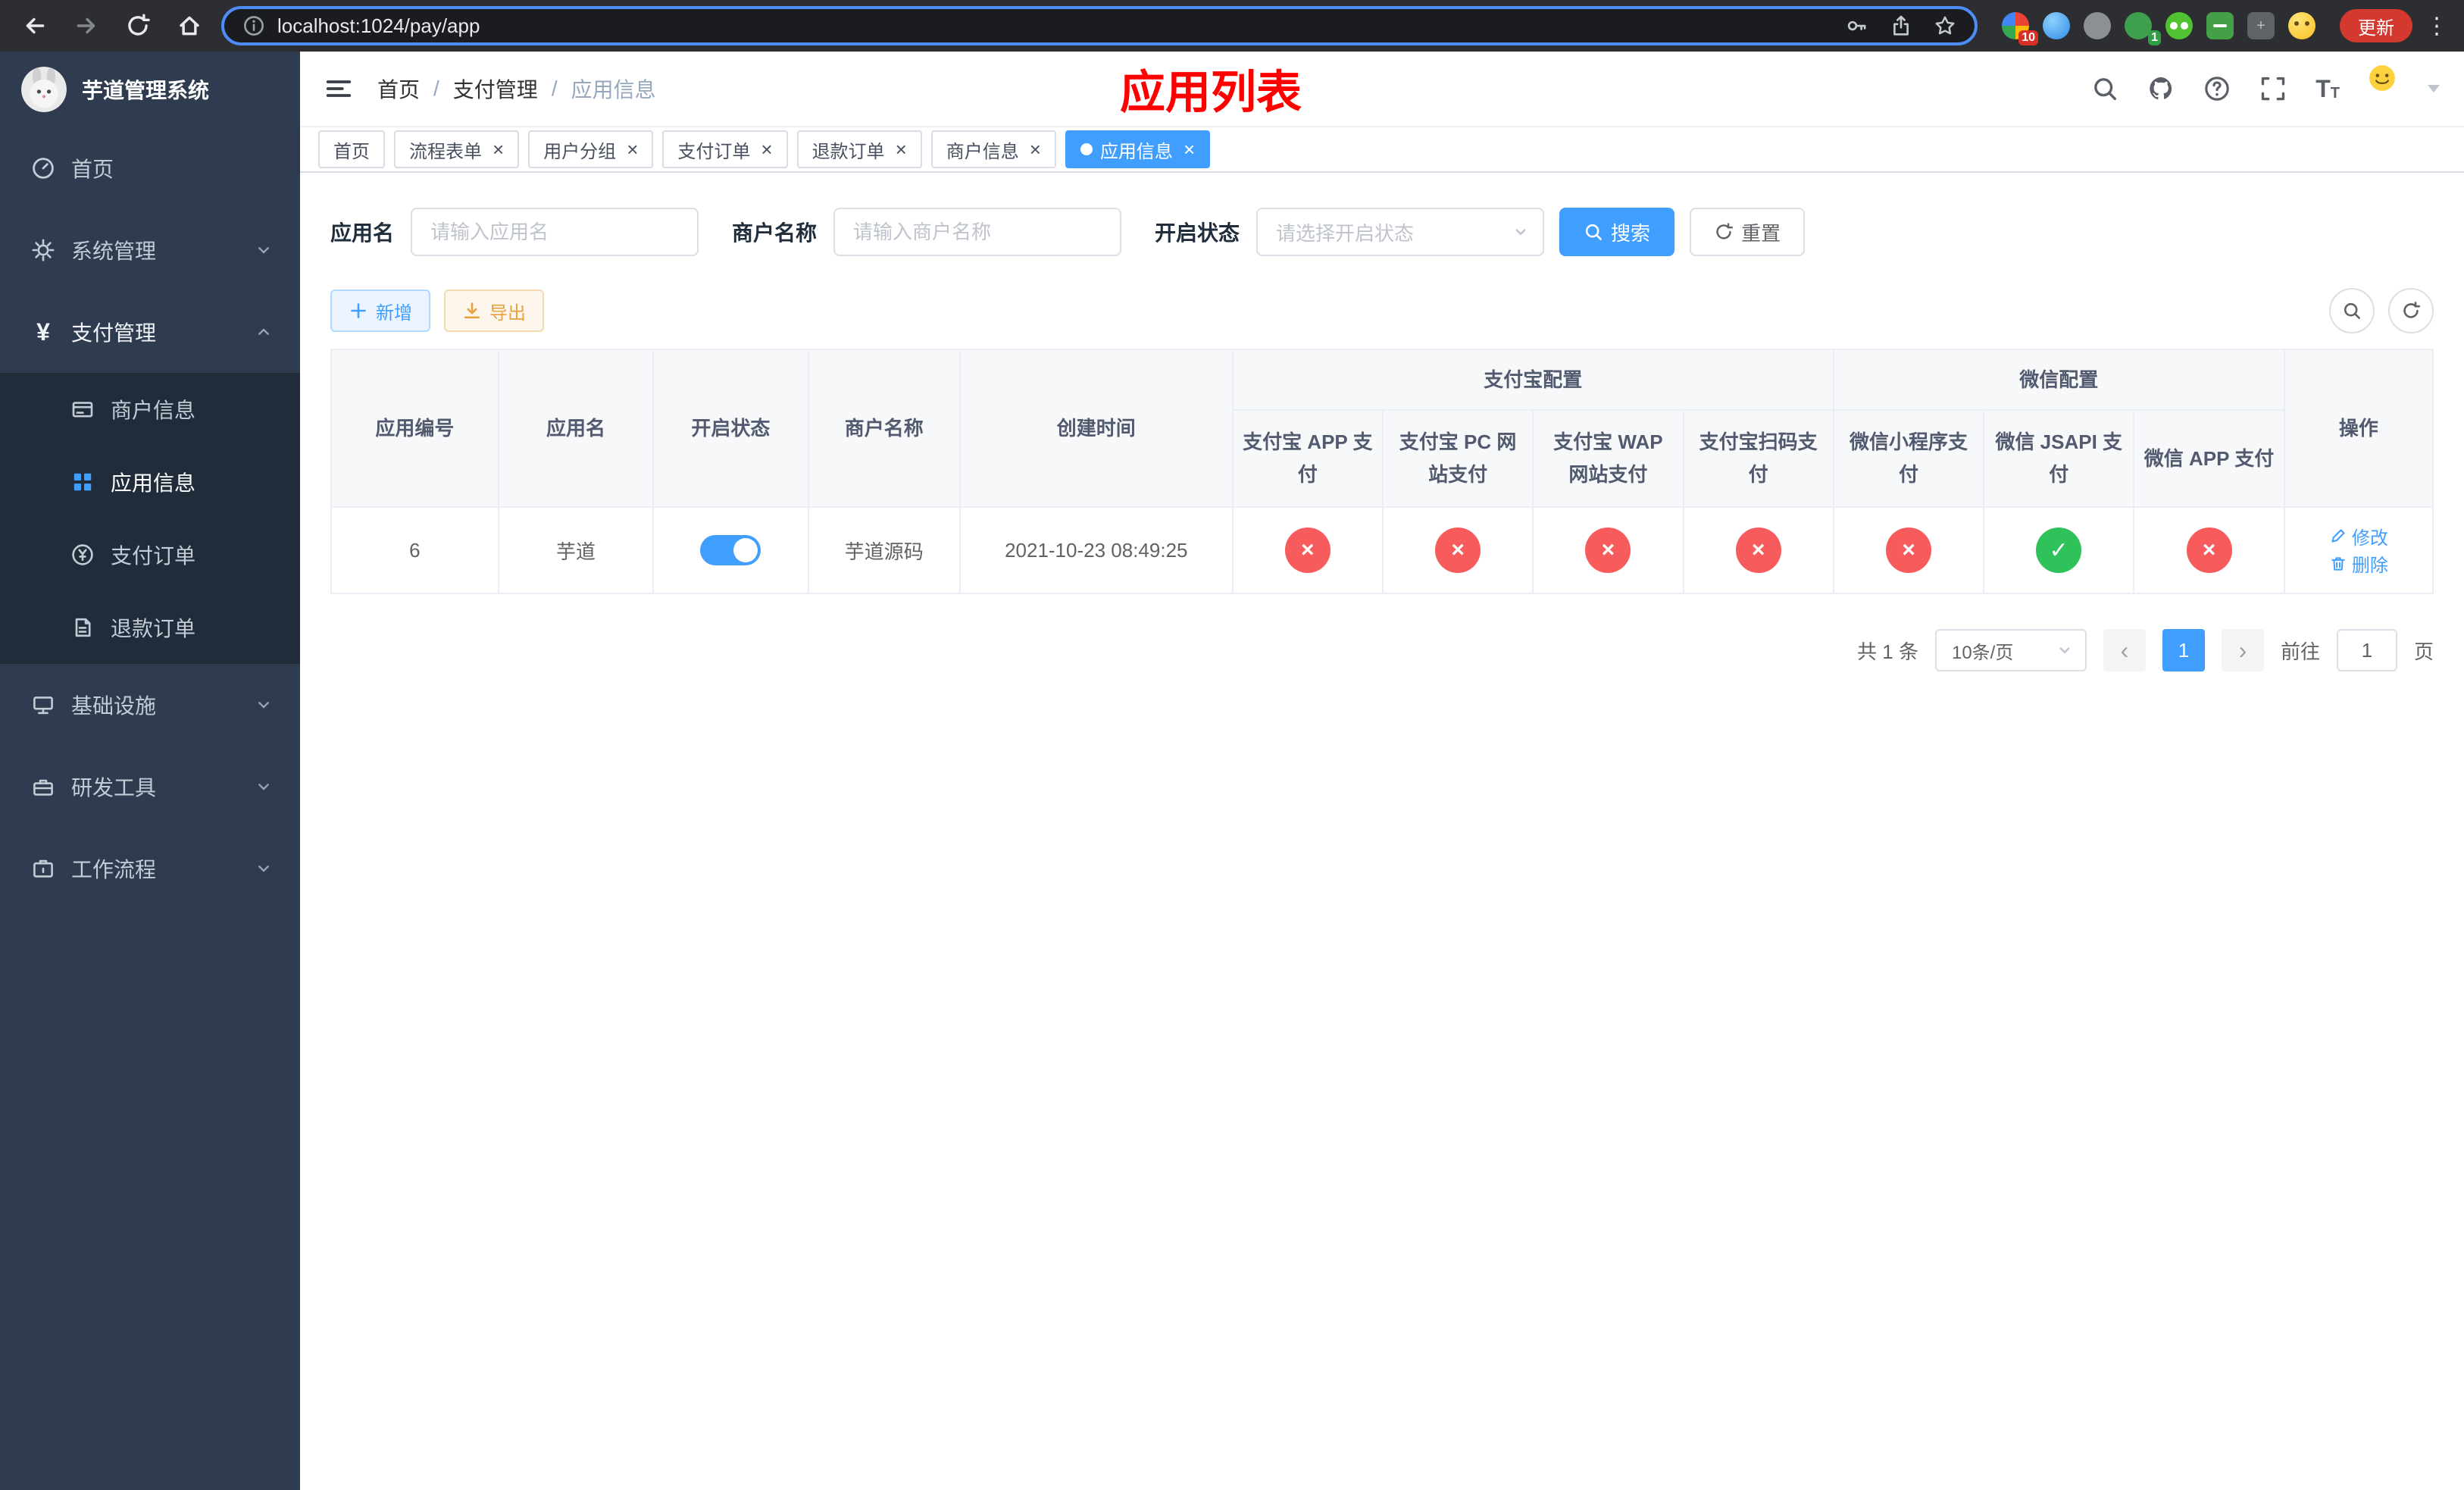  Describe the element at coordinates (2010, 650) in the screenshot. I see `page-size-select: 10条/页` at that location.